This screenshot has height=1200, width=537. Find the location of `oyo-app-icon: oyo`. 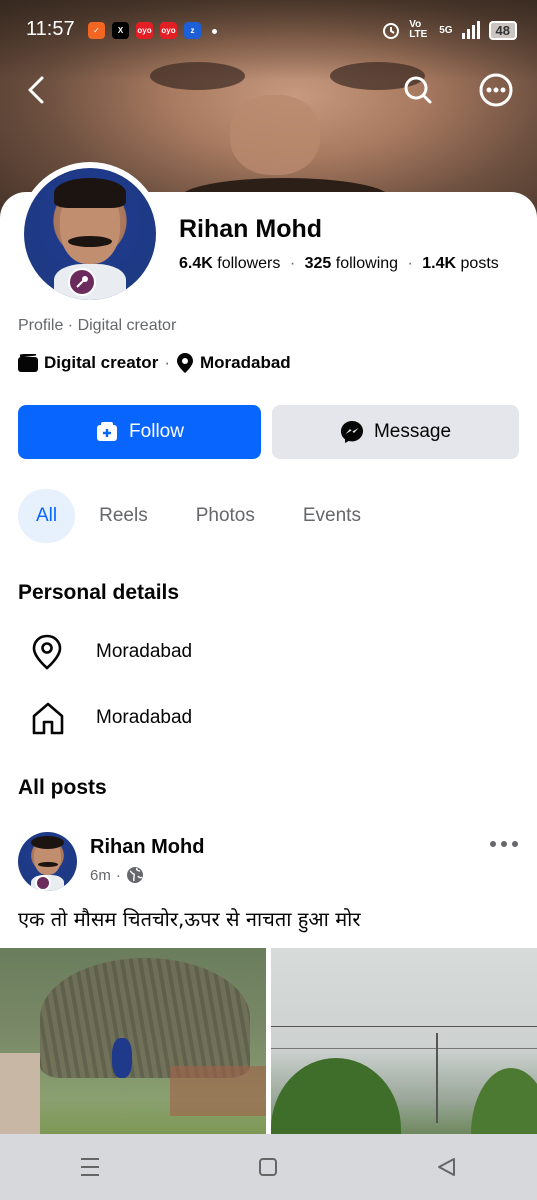

oyo-app-icon: oyo is located at coordinates (144, 30).